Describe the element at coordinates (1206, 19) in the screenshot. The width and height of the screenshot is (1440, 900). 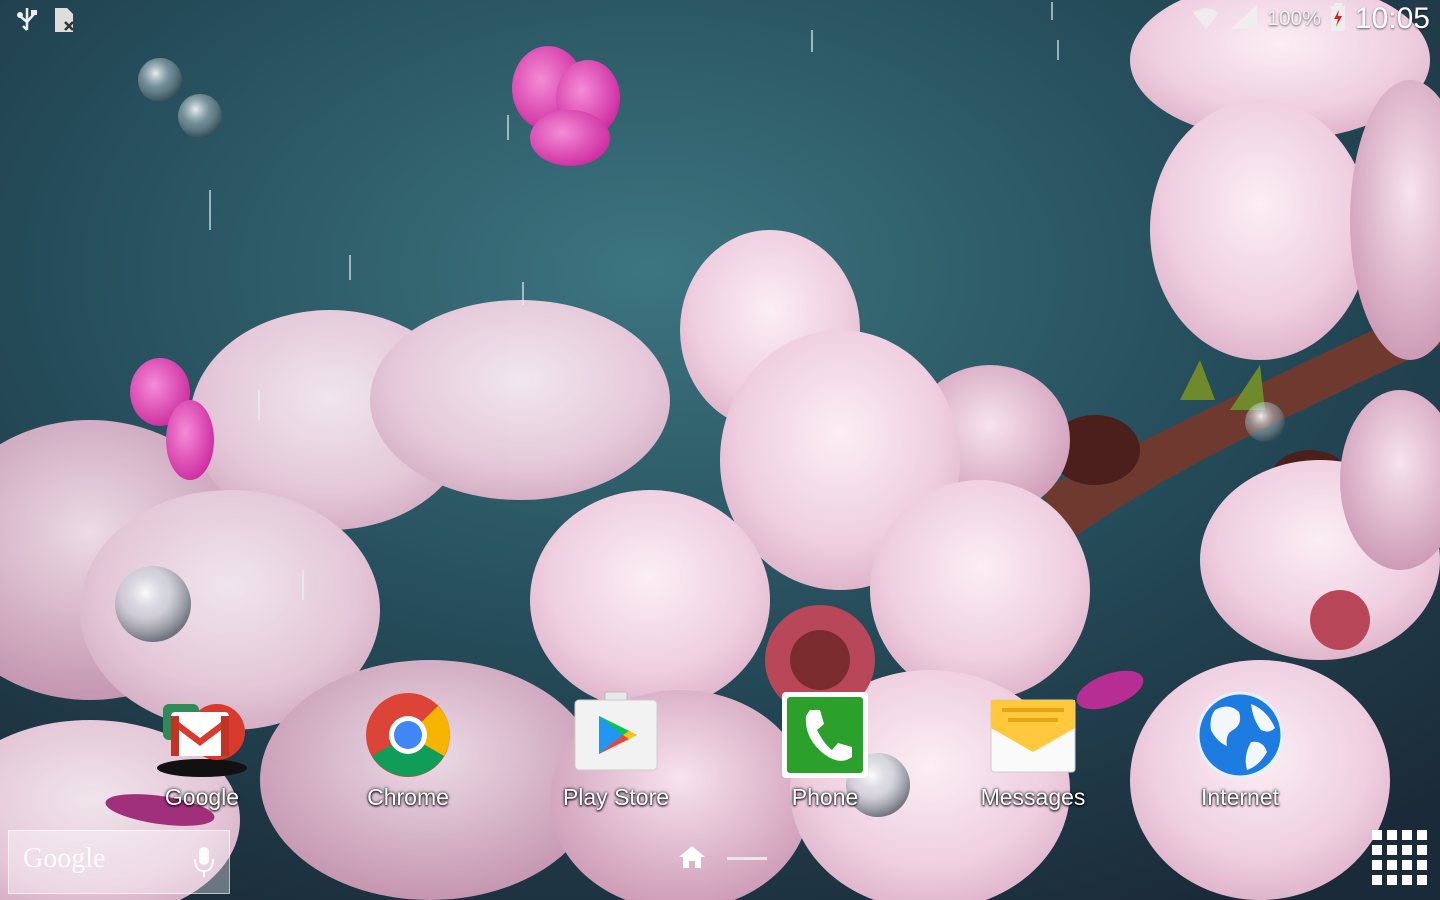
I see `wifi-icon` at that location.